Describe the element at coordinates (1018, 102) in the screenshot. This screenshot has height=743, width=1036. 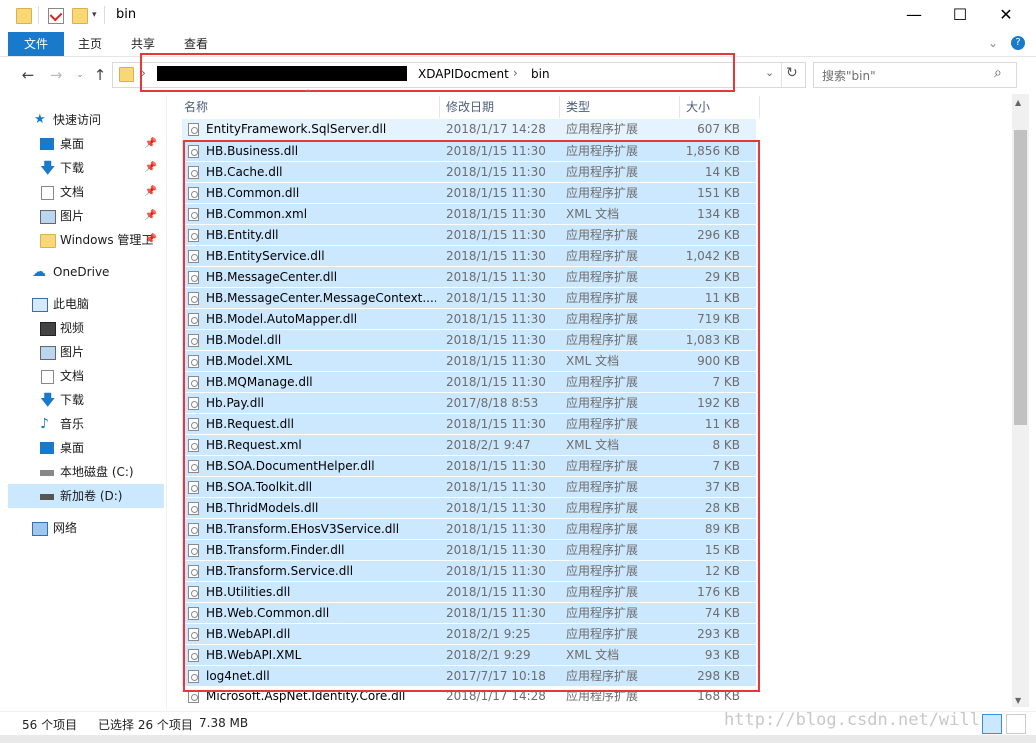
I see `scroll-up-icon: ▲` at that location.